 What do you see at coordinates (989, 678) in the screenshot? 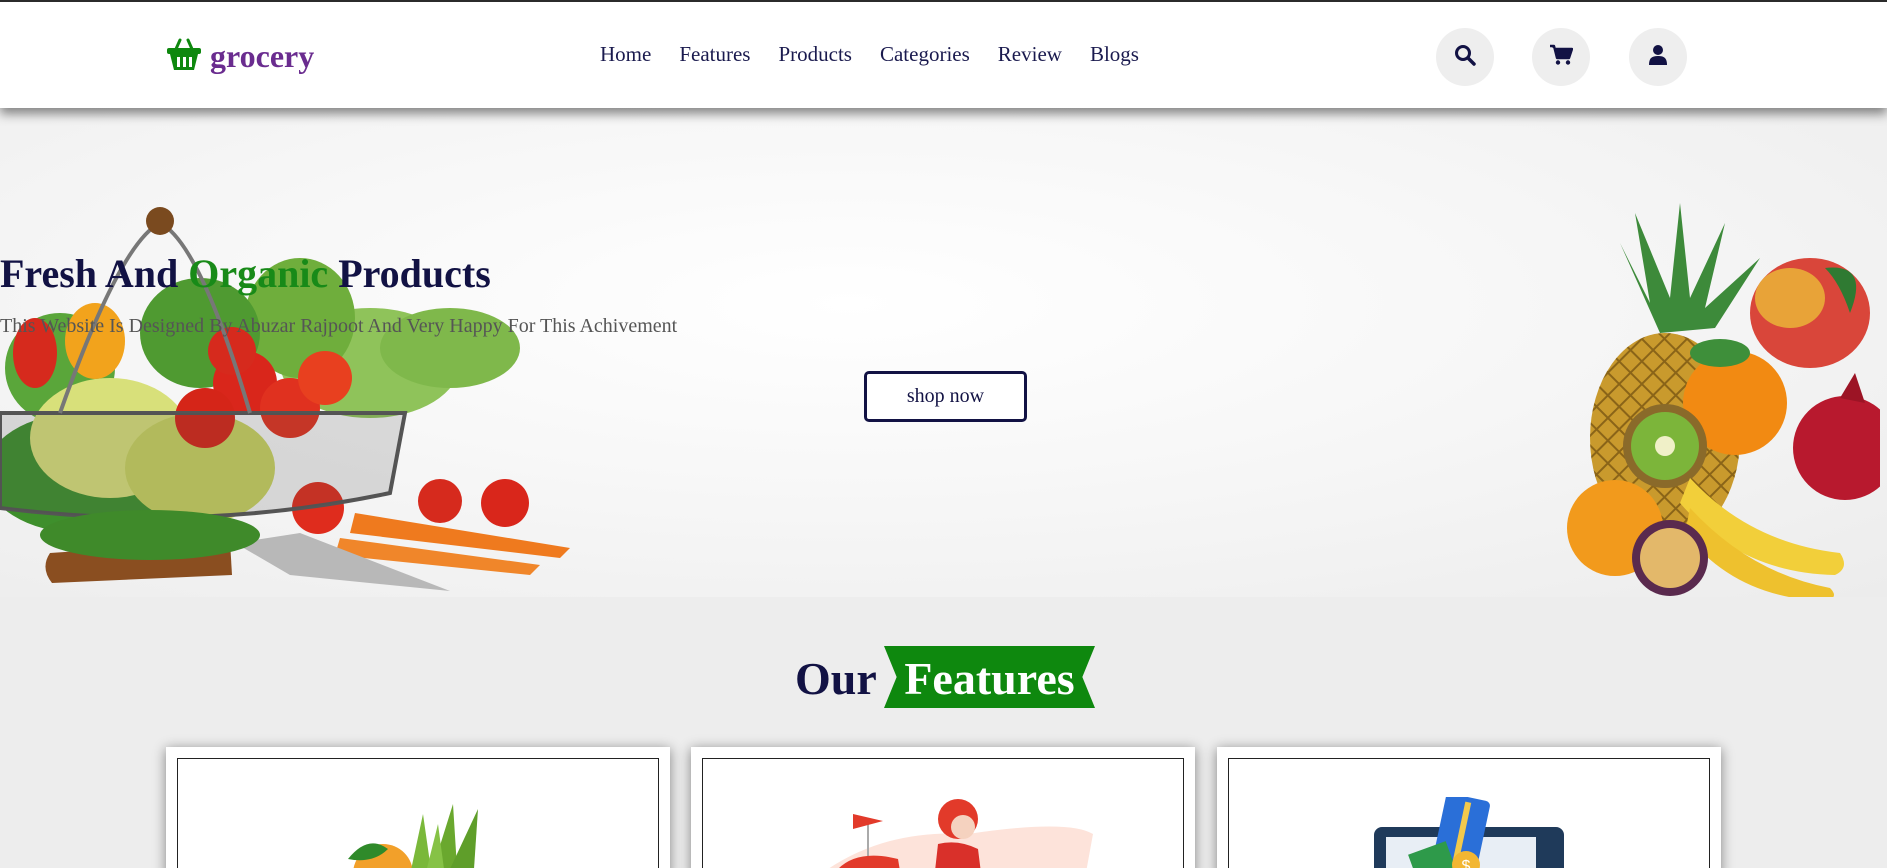
I see `features-heading-ribbon: Features` at bounding box center [989, 678].